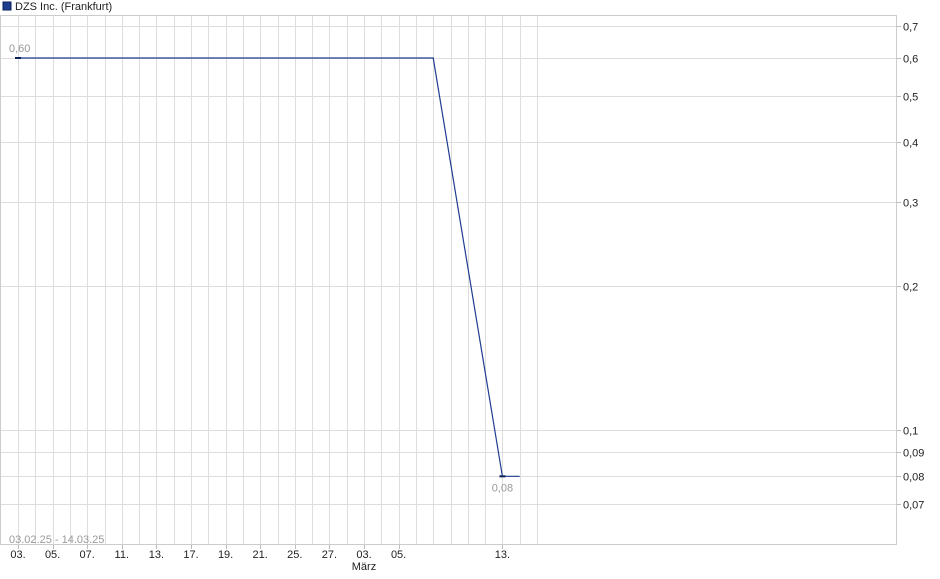 This screenshot has width=940, height=579. Describe the element at coordinates (329, 555) in the screenshot. I see `x-tick-label: 27.` at that location.